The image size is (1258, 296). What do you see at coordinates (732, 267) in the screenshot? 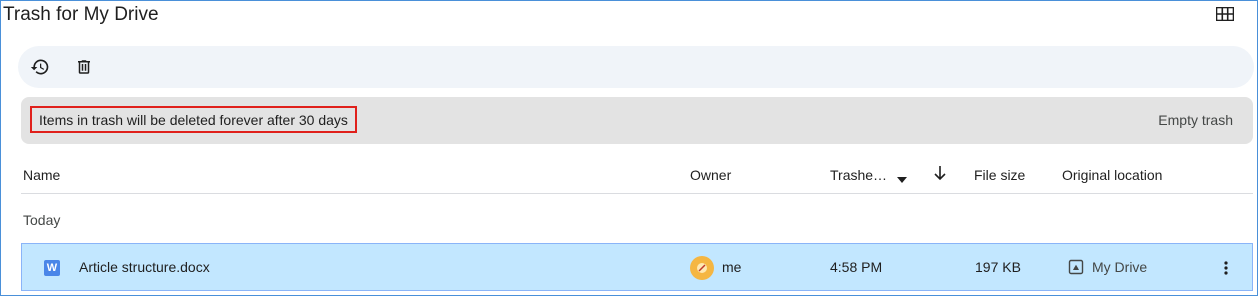
I see `owner-name: me` at bounding box center [732, 267].